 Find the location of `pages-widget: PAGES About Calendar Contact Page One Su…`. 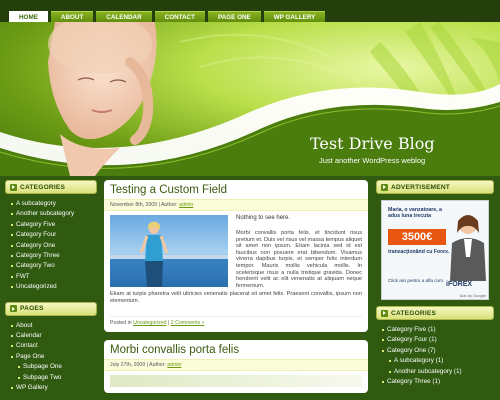

pages-widget: PAGES About Calendar Contact Page One Su… is located at coordinates (51, 350).